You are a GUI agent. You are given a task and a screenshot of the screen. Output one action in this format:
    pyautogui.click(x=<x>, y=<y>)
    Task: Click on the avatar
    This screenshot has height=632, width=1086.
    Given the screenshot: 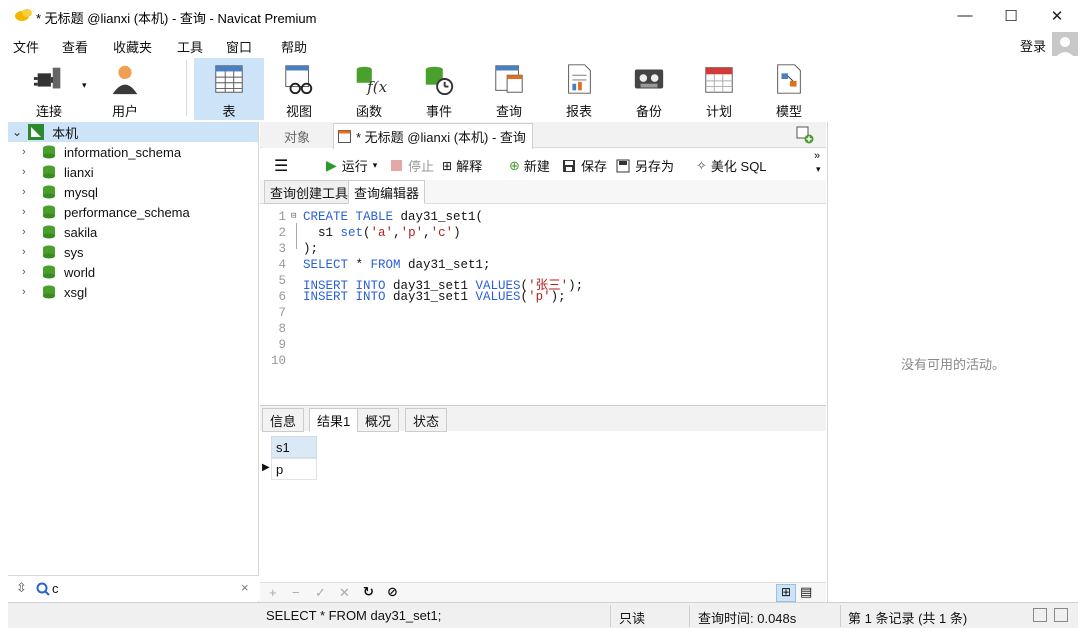 What is the action you would take?
    pyautogui.click(x=1065, y=45)
    